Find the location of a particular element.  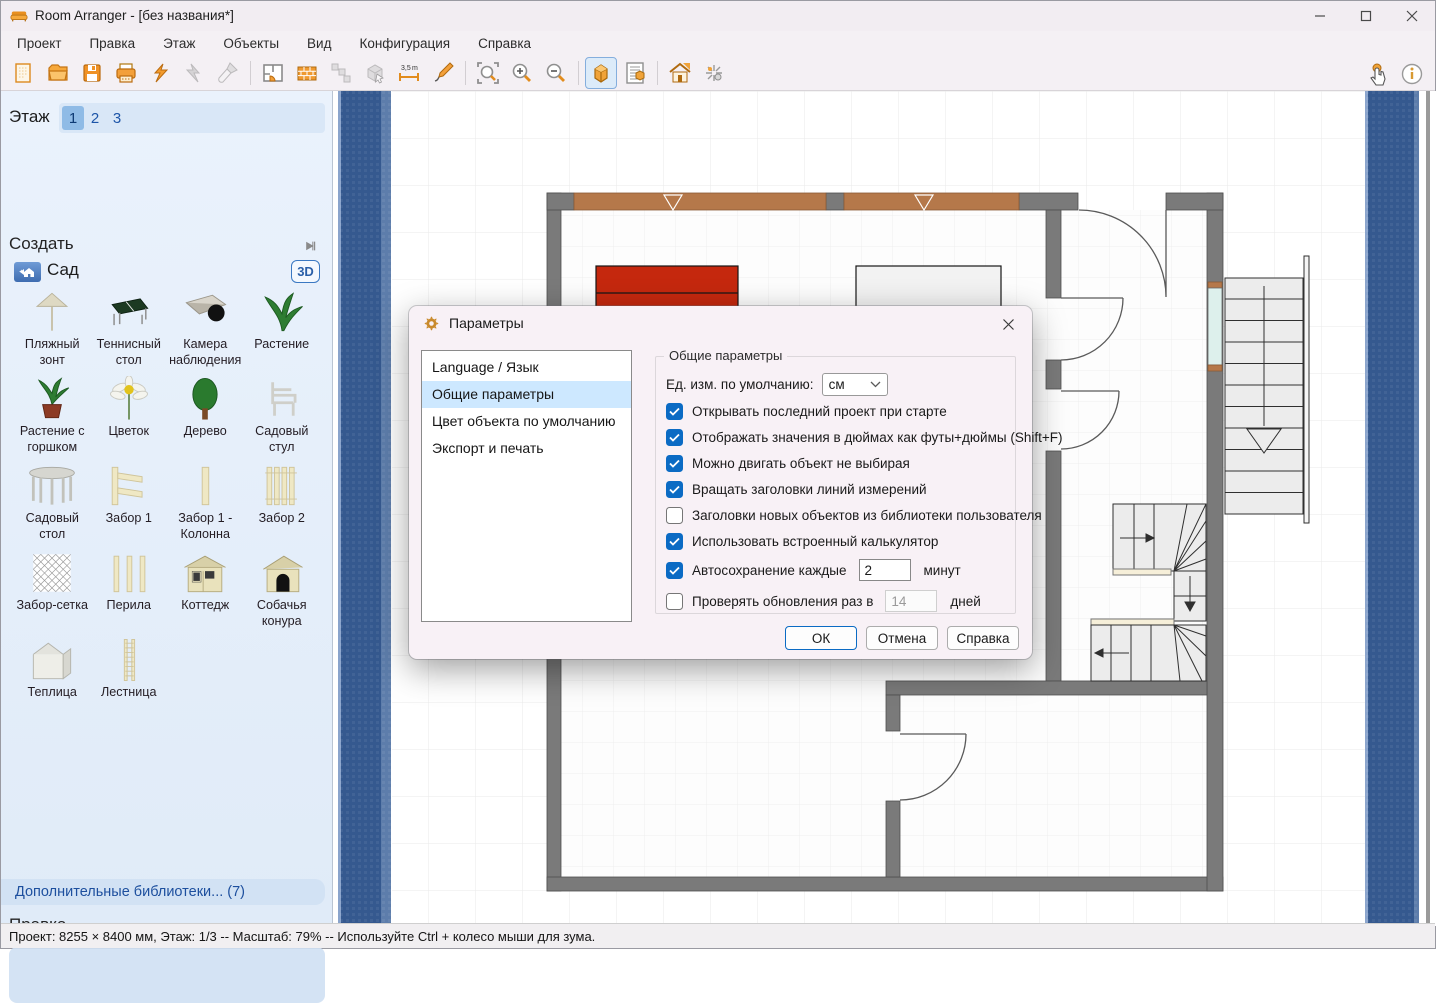

library-item-17: Лестница is located at coordinates (129, 669).